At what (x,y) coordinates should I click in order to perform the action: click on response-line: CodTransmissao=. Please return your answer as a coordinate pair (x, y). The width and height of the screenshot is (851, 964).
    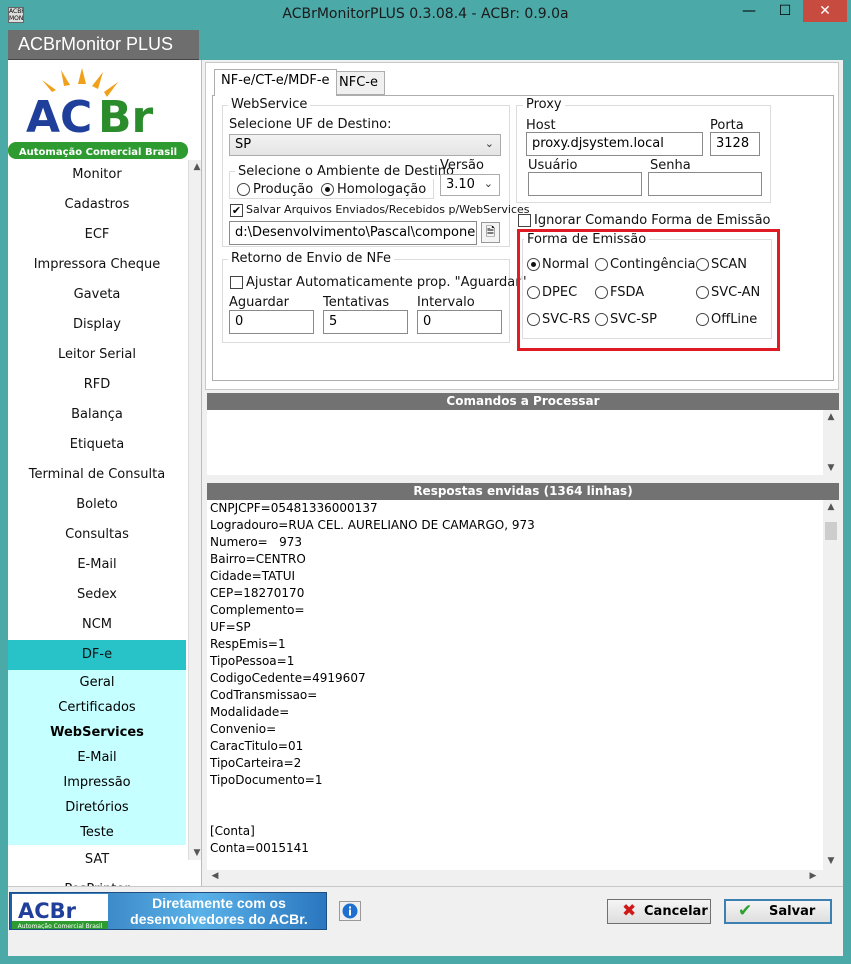
    Looking at the image, I should click on (264, 695).